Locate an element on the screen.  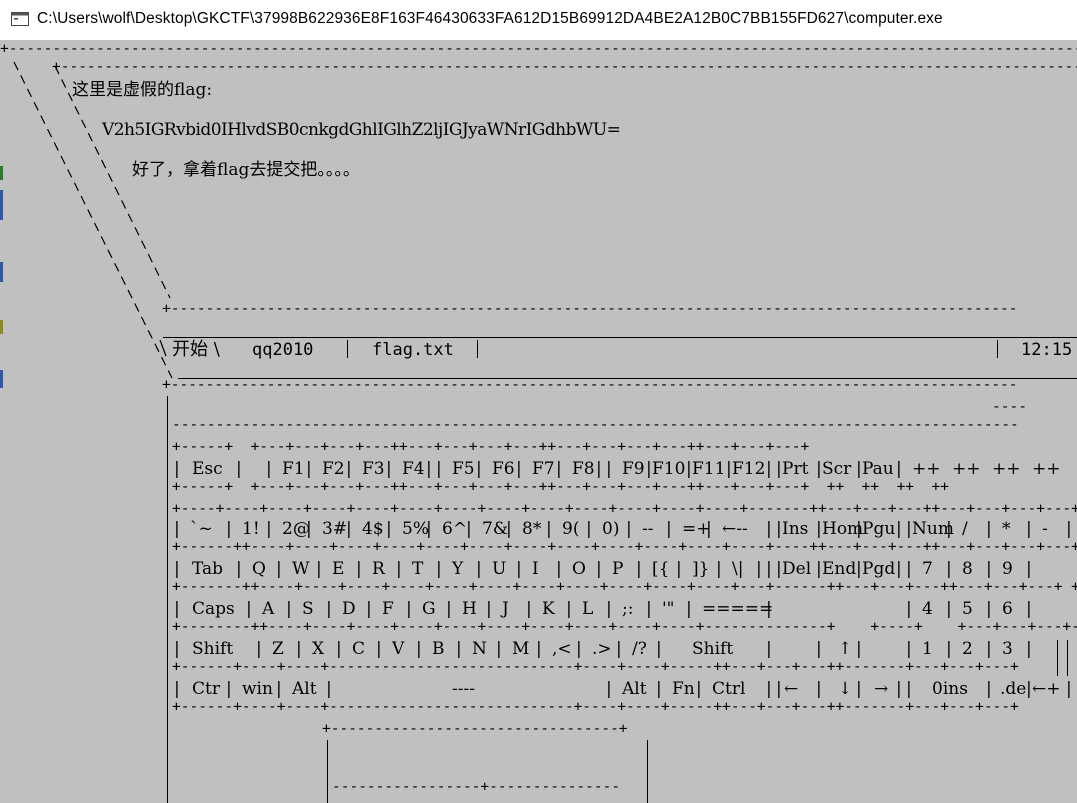
key-esc: Esc is located at coordinates (207, 469).